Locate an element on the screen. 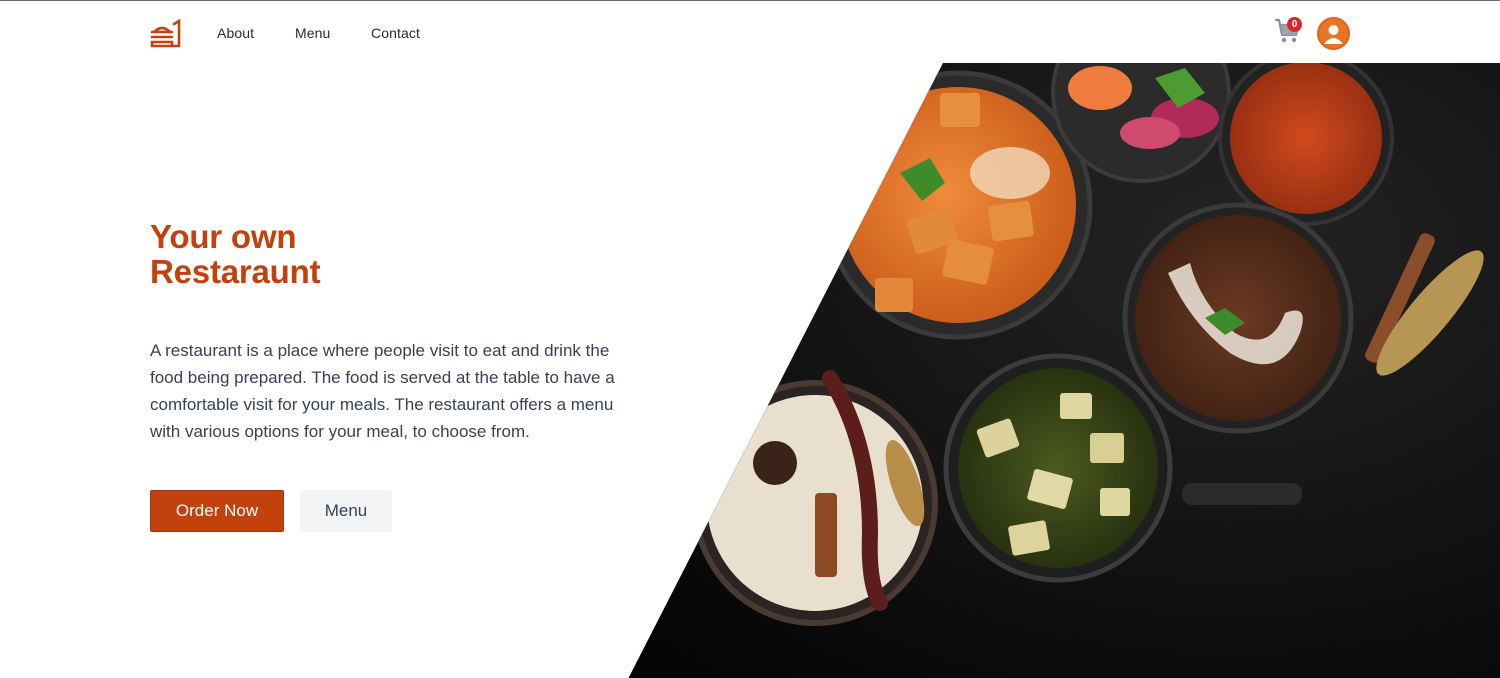 The width and height of the screenshot is (1500, 678). restaurant-logo-icon is located at coordinates (166, 33).